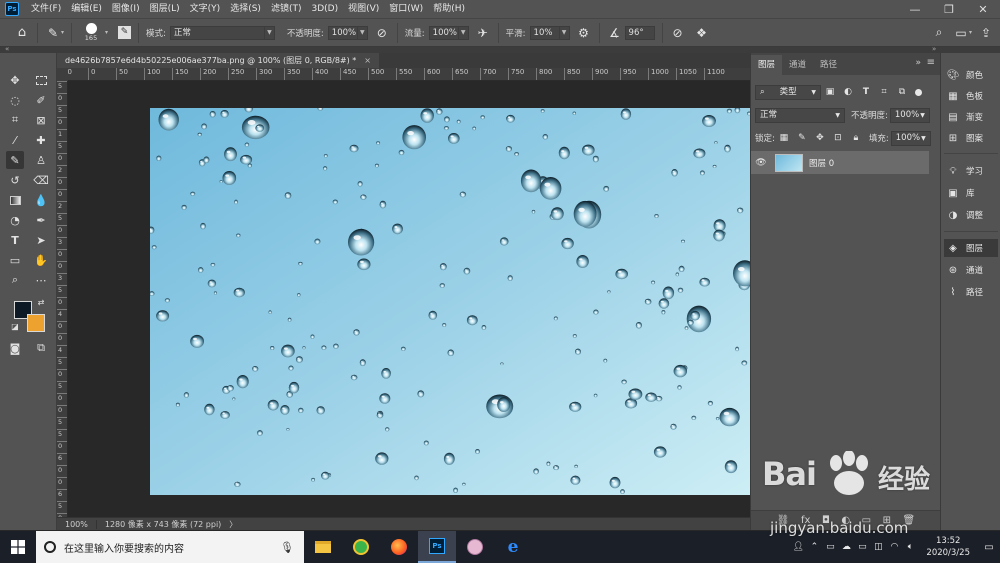  What do you see at coordinates (639, 32) in the screenshot?
I see `angle-field: 96°` at bounding box center [639, 32].